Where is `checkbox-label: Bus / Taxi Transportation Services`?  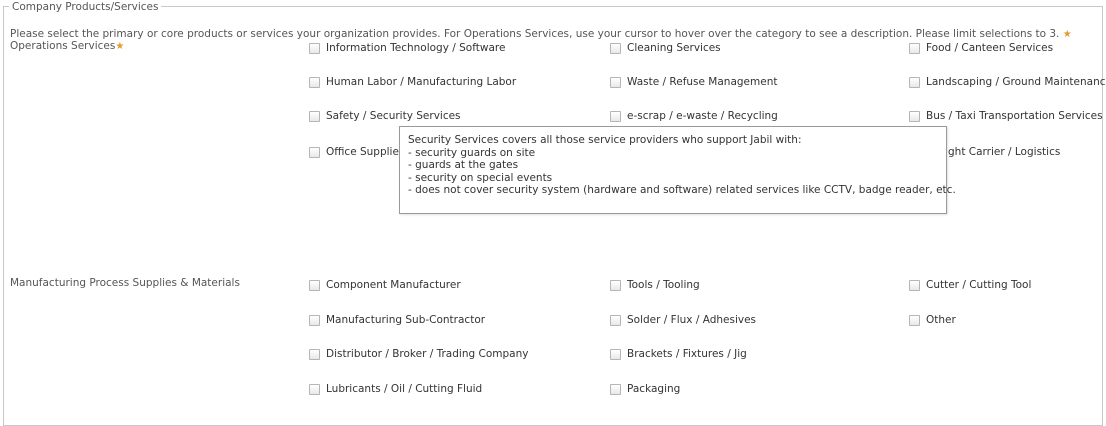
checkbox-label: Bus / Taxi Transportation Services is located at coordinates (1014, 116).